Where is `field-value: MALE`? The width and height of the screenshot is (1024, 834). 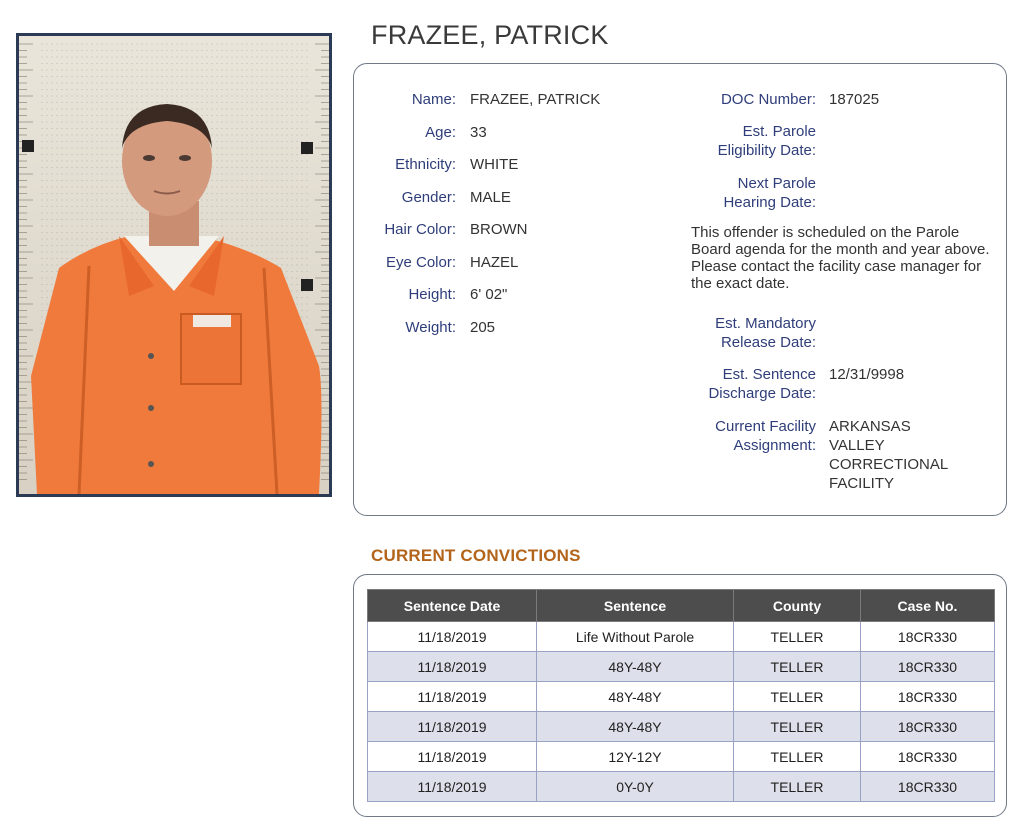
field-value: MALE is located at coordinates (490, 197).